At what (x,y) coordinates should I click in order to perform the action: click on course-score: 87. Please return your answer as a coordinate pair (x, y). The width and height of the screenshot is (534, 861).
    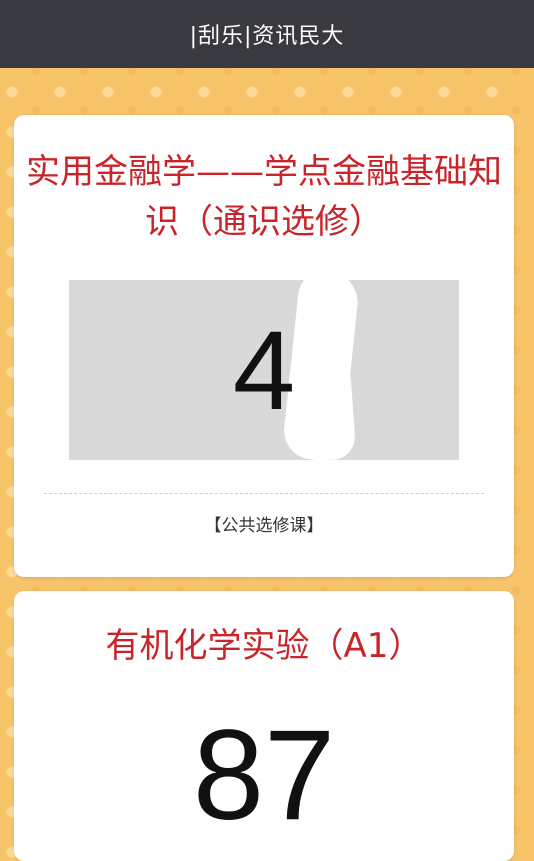
    Looking at the image, I should click on (264, 775).